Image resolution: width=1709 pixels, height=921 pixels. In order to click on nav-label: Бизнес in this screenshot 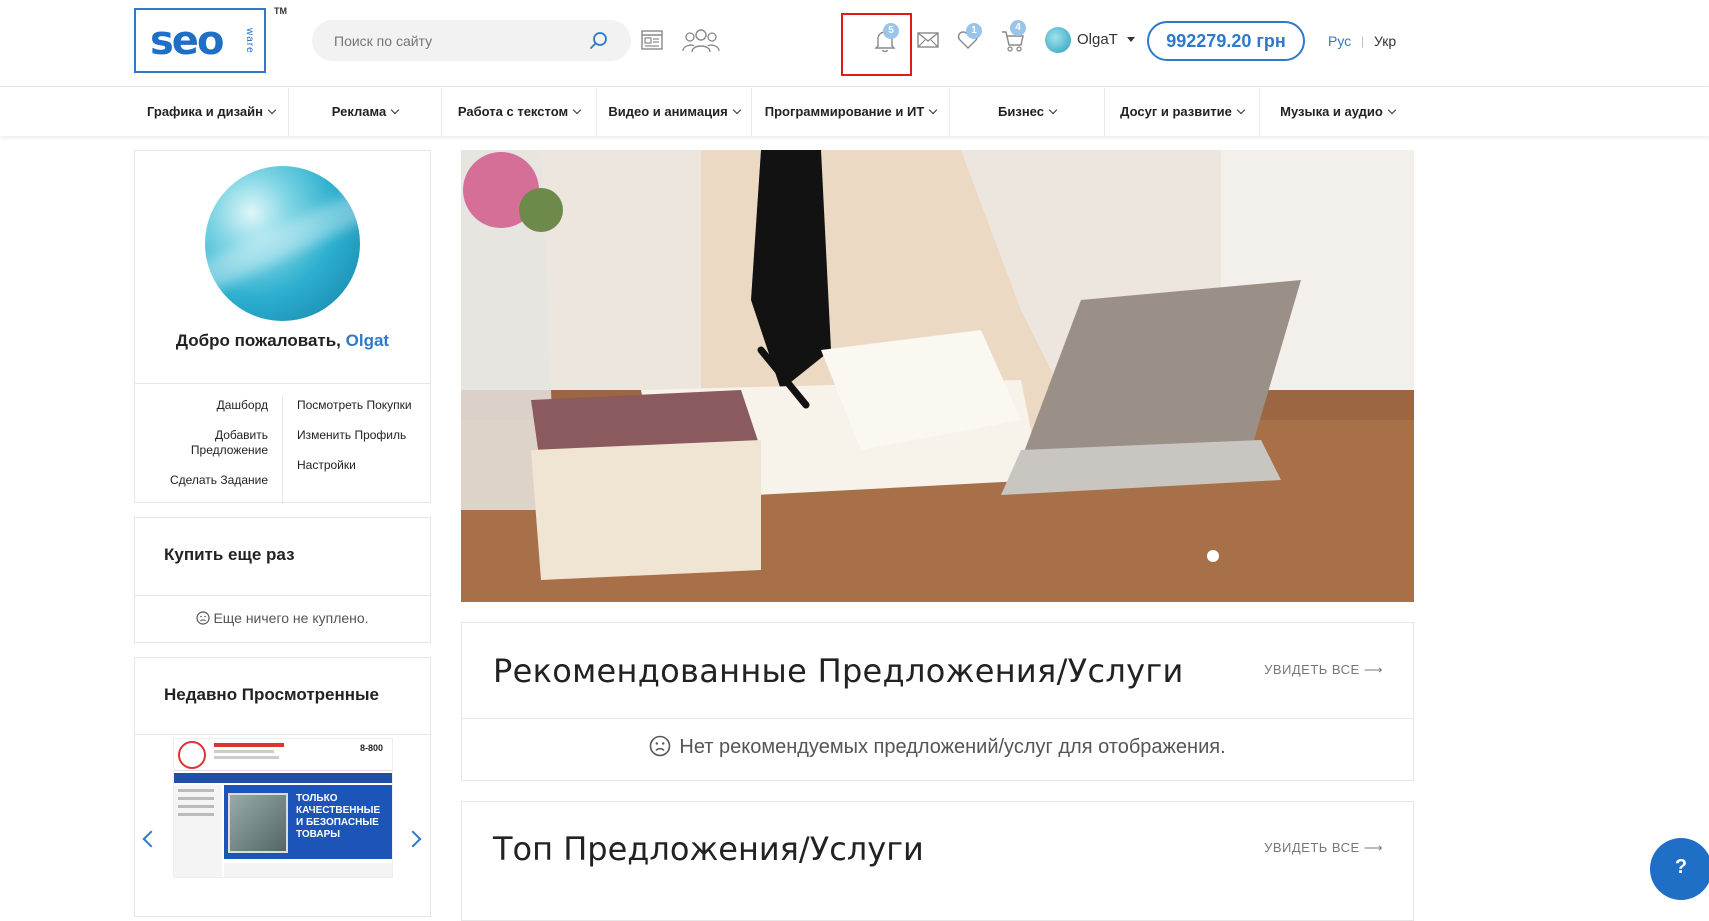, I will do `click(1021, 111)`.